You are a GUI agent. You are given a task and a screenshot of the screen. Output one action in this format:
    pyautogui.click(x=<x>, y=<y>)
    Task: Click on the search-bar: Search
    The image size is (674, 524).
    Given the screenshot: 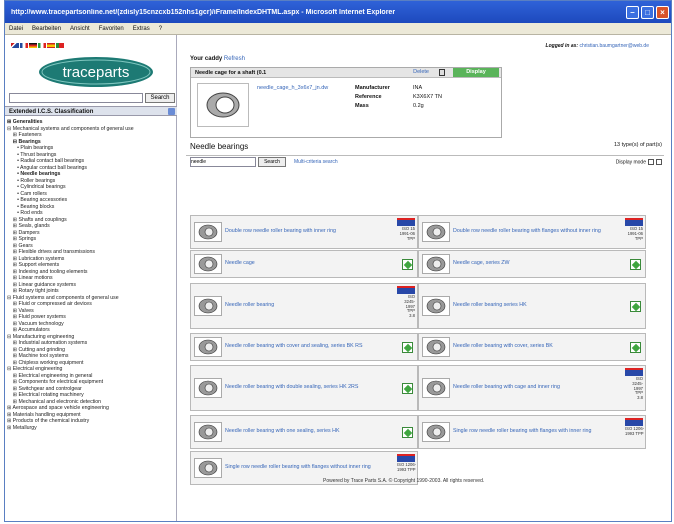 What is the action you would take?
    pyautogui.click(x=92, y=98)
    